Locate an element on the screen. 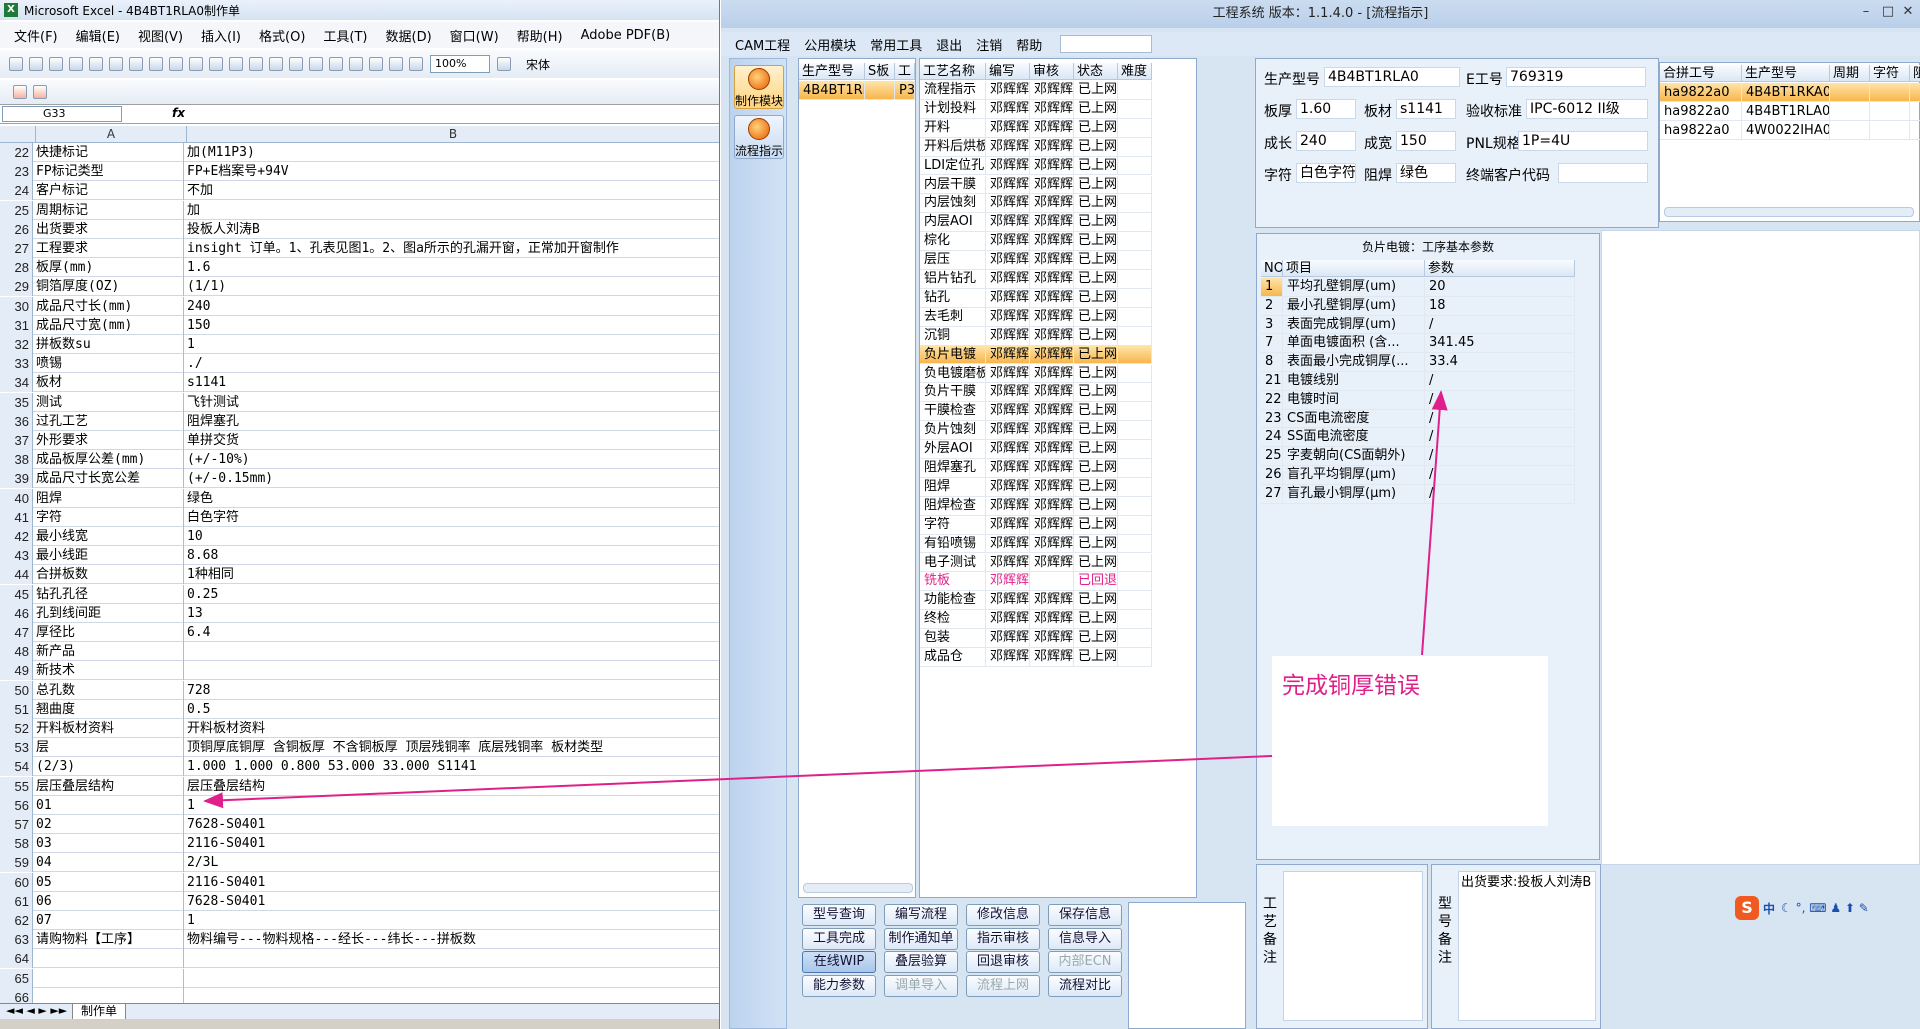 This screenshot has width=1920, height=1029. annotation-arrow-param is located at coordinates (1434, 523).